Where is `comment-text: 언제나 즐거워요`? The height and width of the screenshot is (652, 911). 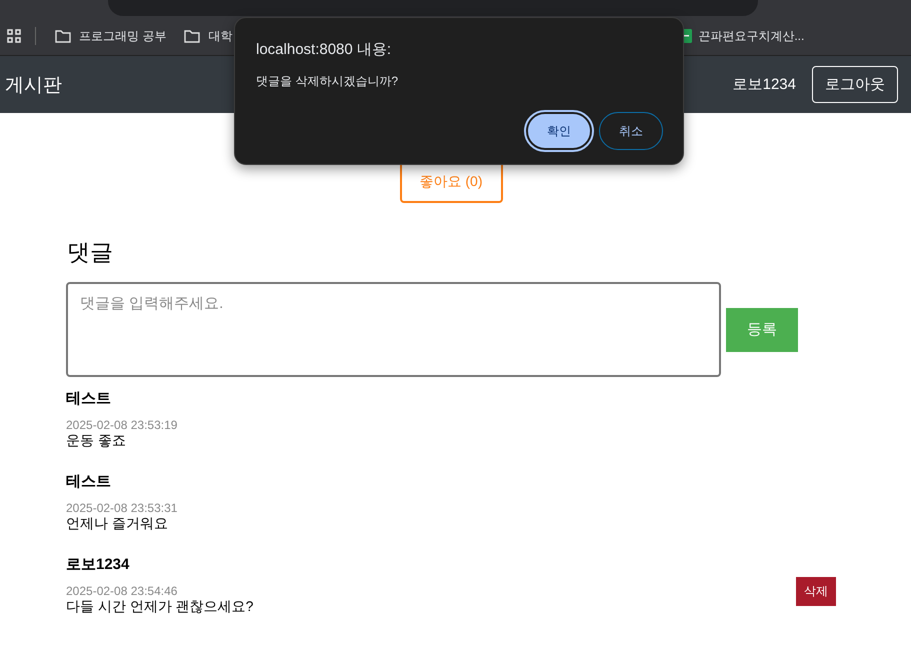 comment-text: 언제나 즐거워요 is located at coordinates (117, 524).